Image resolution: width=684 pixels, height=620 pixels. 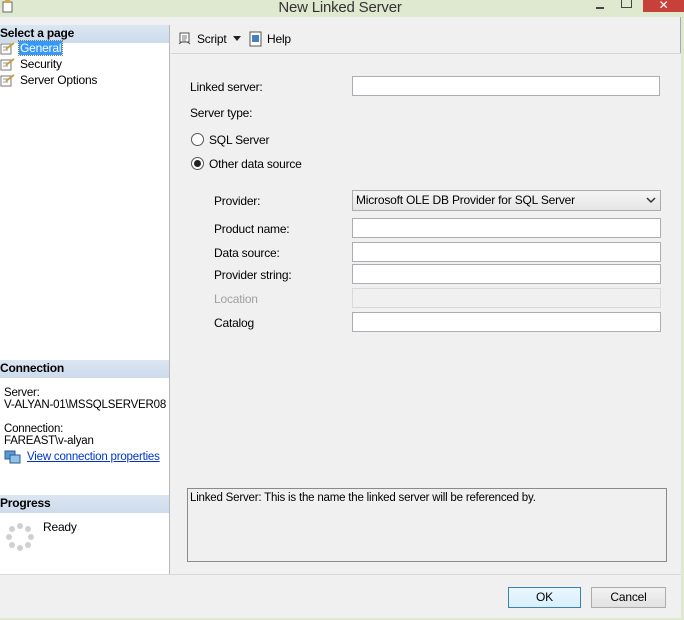 I want to click on provider-label: Provider:, so click(x=237, y=201).